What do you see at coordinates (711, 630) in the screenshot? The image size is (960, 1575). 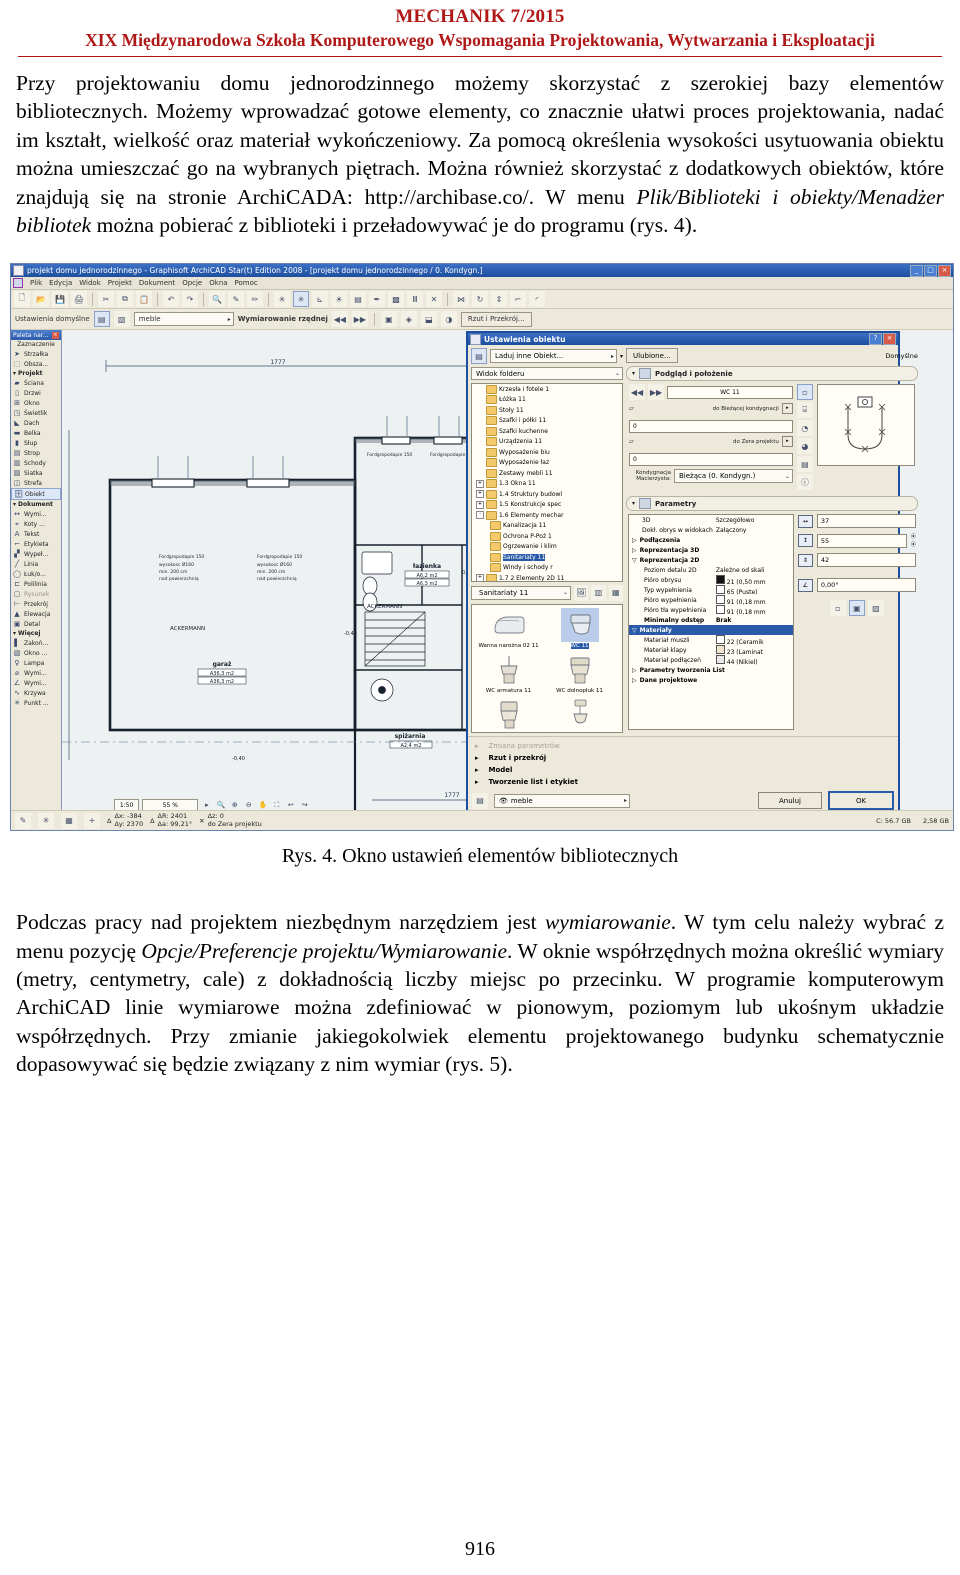 I see `param-group-selected: ▽ Materiały` at bounding box center [711, 630].